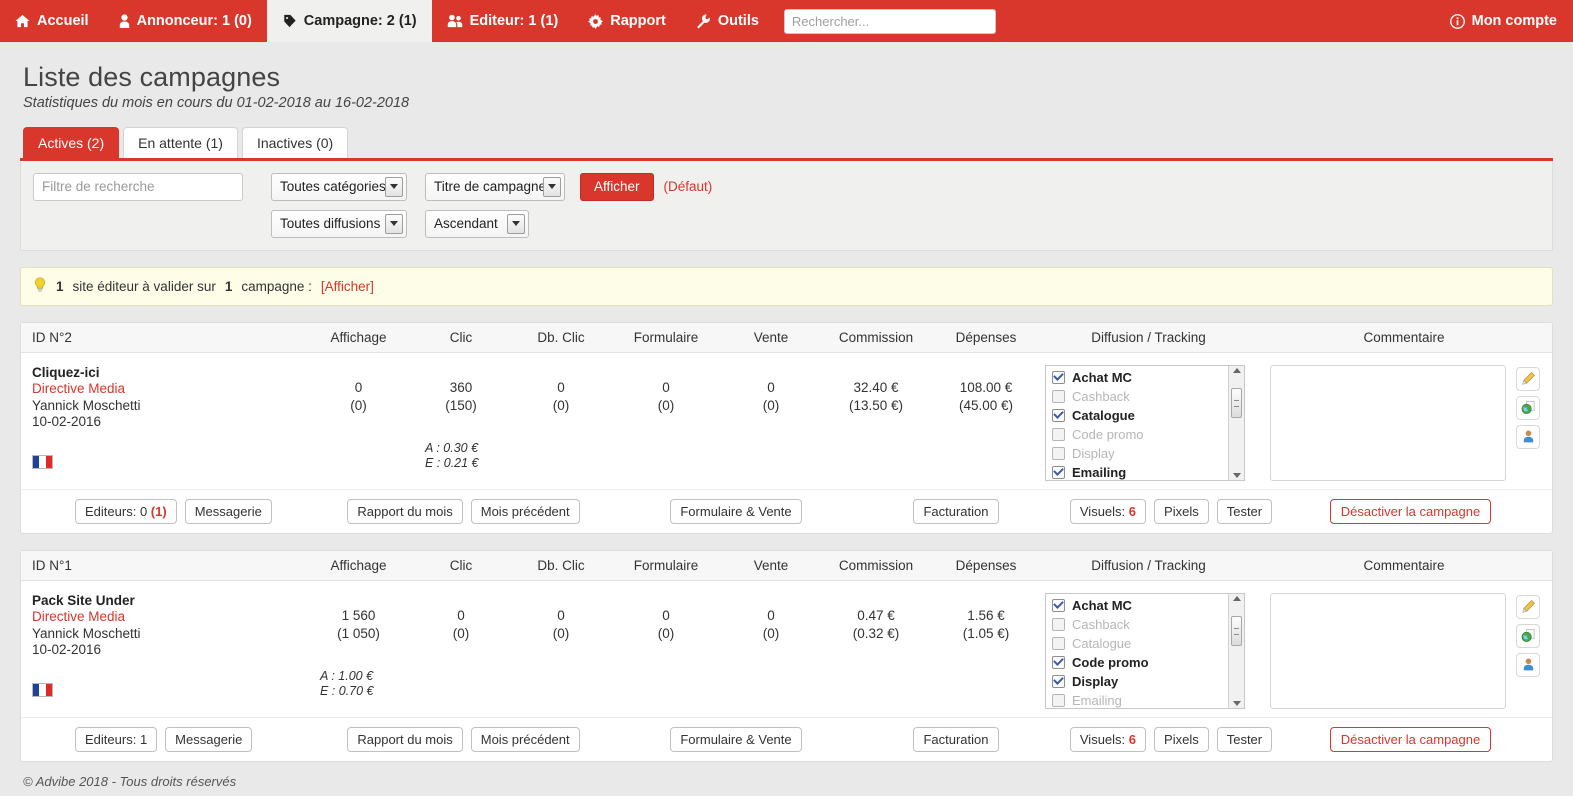 This screenshot has height=796, width=1573. What do you see at coordinates (876, 565) in the screenshot?
I see `column-header-commission: Commission` at bounding box center [876, 565].